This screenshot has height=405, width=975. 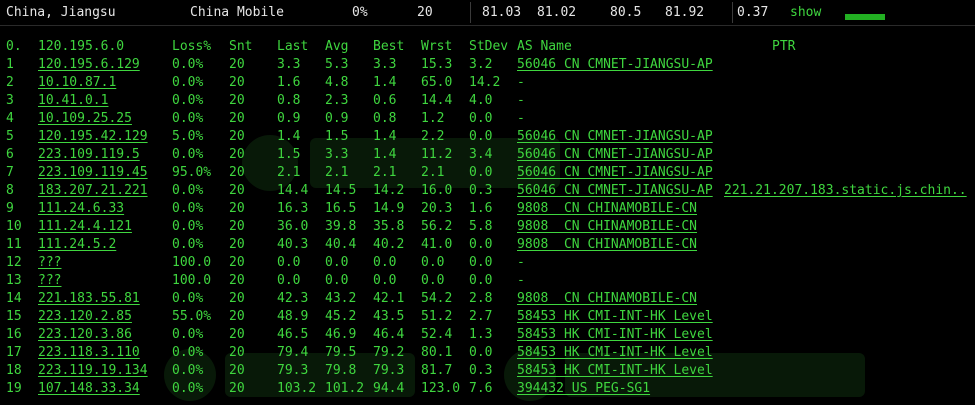 What do you see at coordinates (93, 191) in the screenshot?
I see `host-link: 183.207.21.221` at bounding box center [93, 191].